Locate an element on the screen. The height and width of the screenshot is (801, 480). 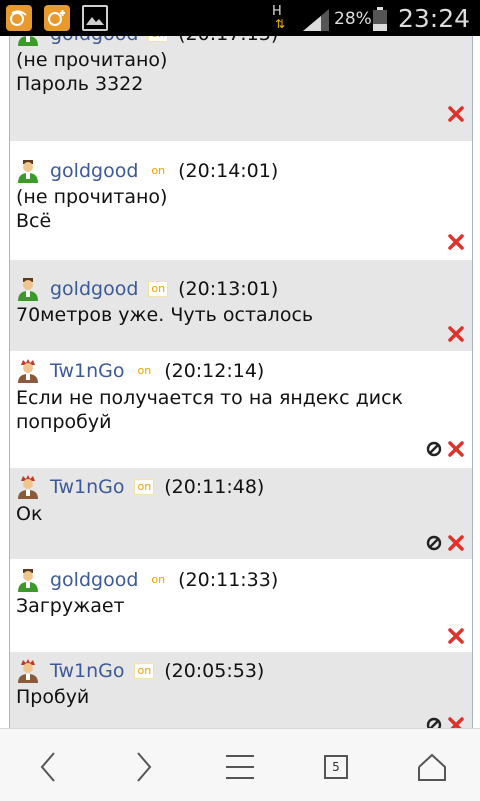
home-icon is located at coordinates (432, 767).